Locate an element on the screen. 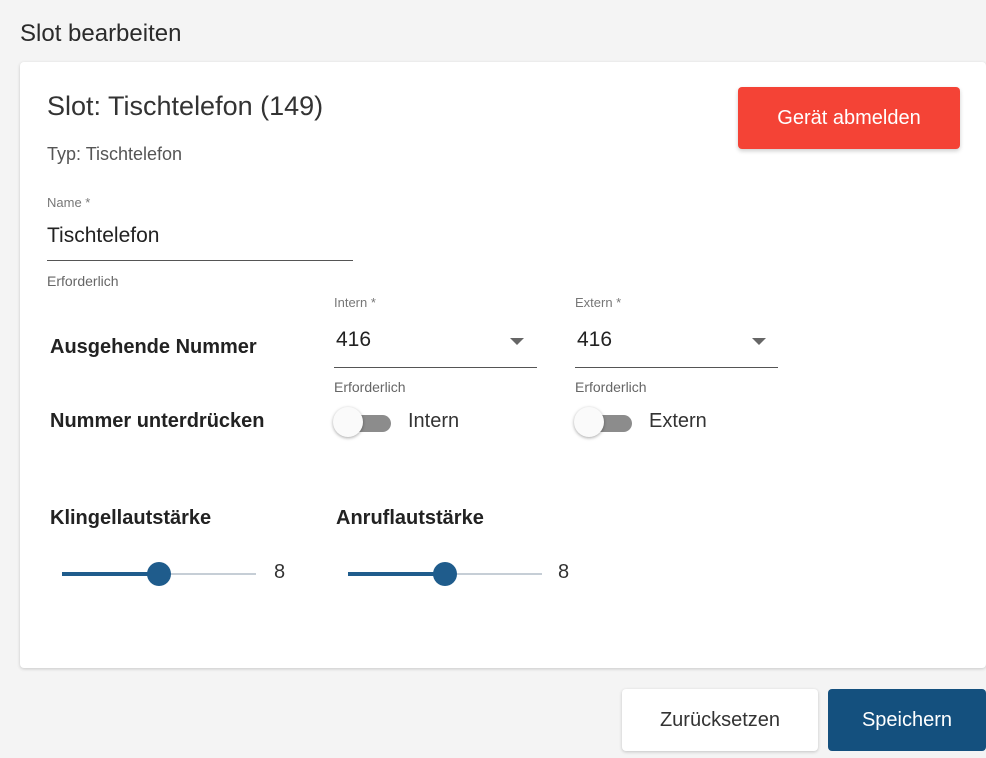 The image size is (986, 758). name-field-hint: Erforderlich is located at coordinates (83, 281).